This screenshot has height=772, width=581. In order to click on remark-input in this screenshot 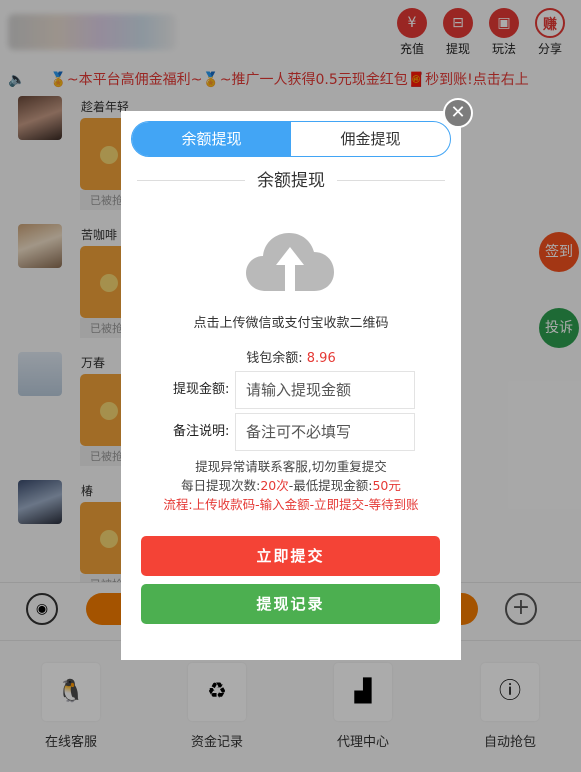, I will do `click(325, 432)`.